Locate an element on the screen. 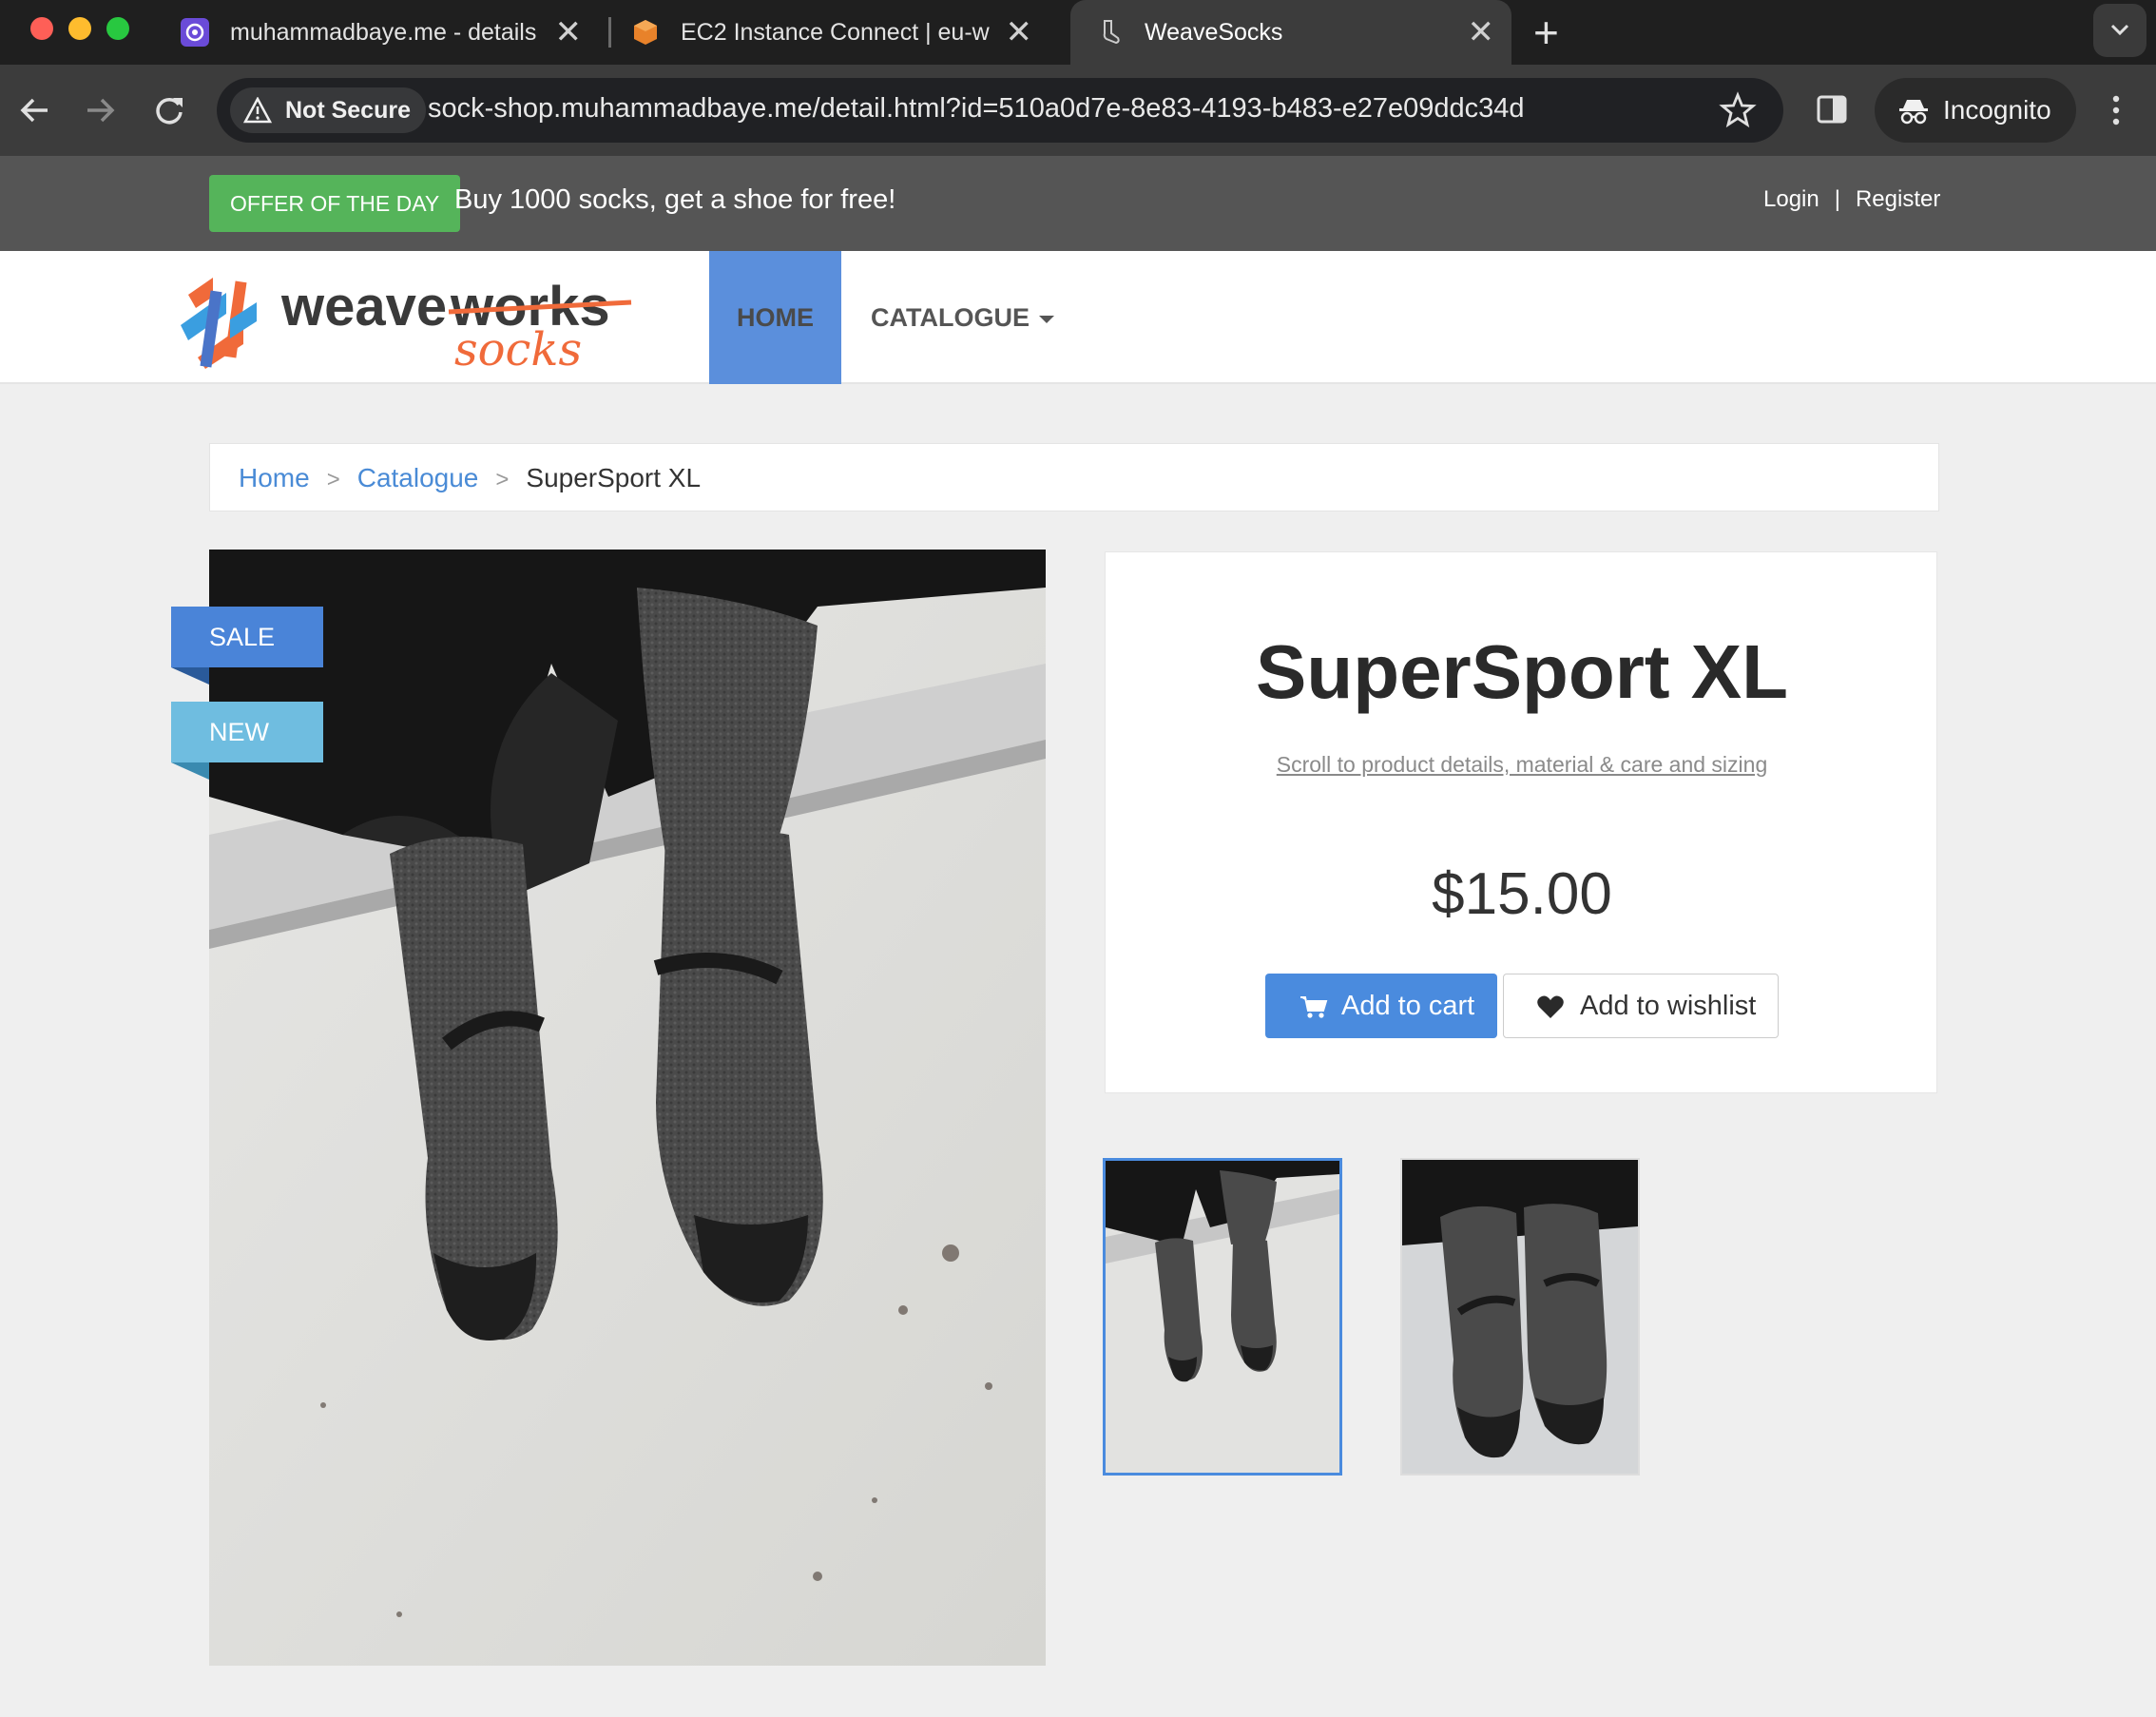 The height and width of the screenshot is (1717, 2156). heart-icon is located at coordinates (1550, 1006).